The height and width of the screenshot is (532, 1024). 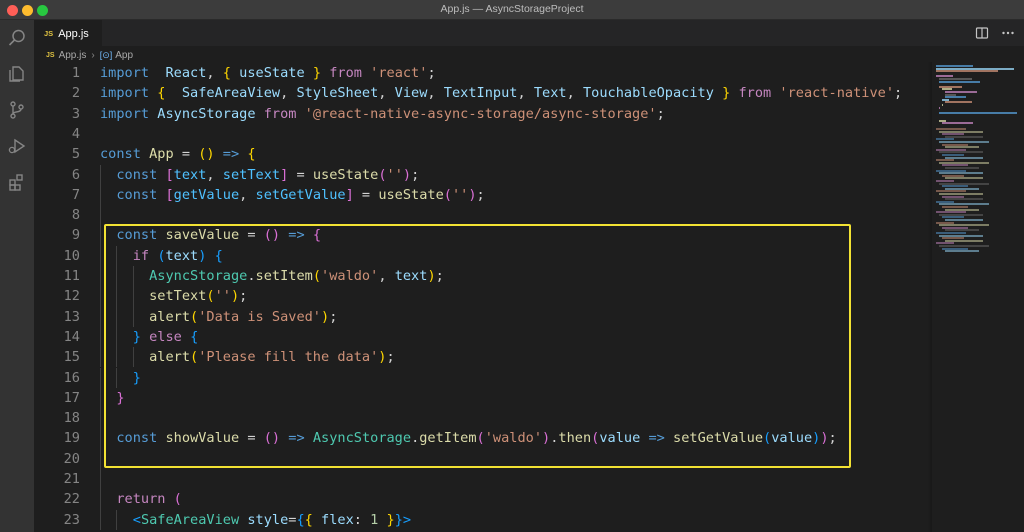 I want to click on code-text: const [text, setText] = useState('');, so click(x=267, y=175).